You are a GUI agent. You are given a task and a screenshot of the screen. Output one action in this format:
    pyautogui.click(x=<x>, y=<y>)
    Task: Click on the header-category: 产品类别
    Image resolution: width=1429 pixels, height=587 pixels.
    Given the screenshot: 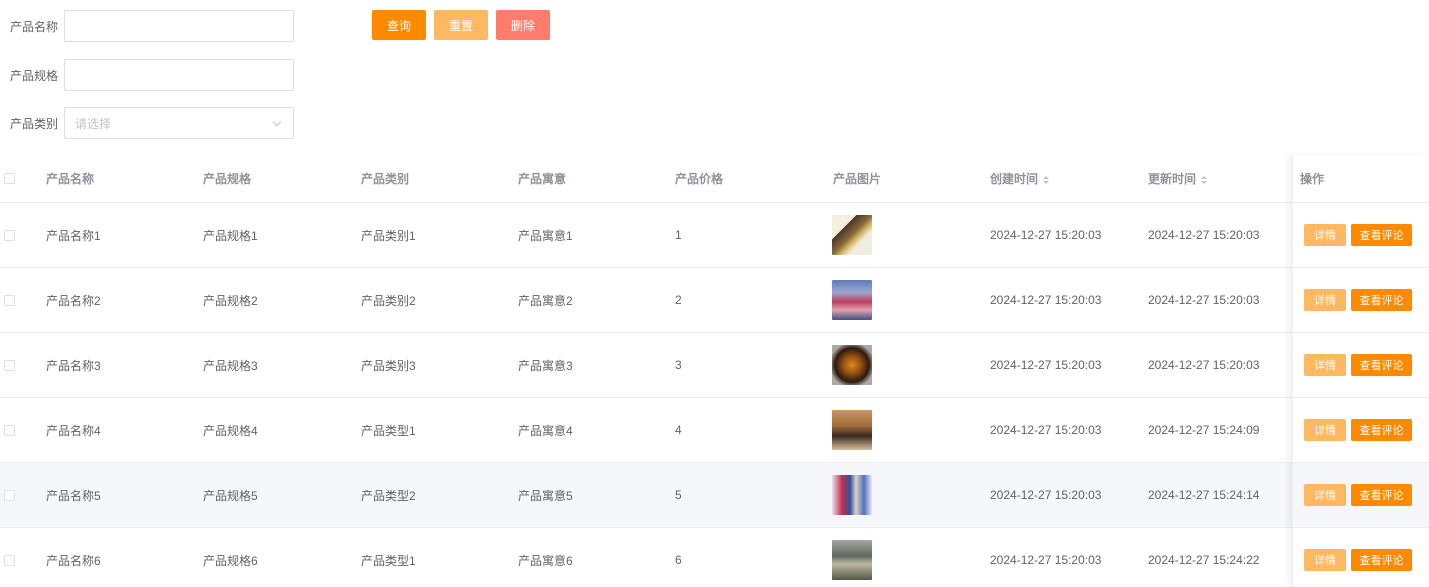 What is the action you would take?
    pyautogui.click(x=385, y=178)
    